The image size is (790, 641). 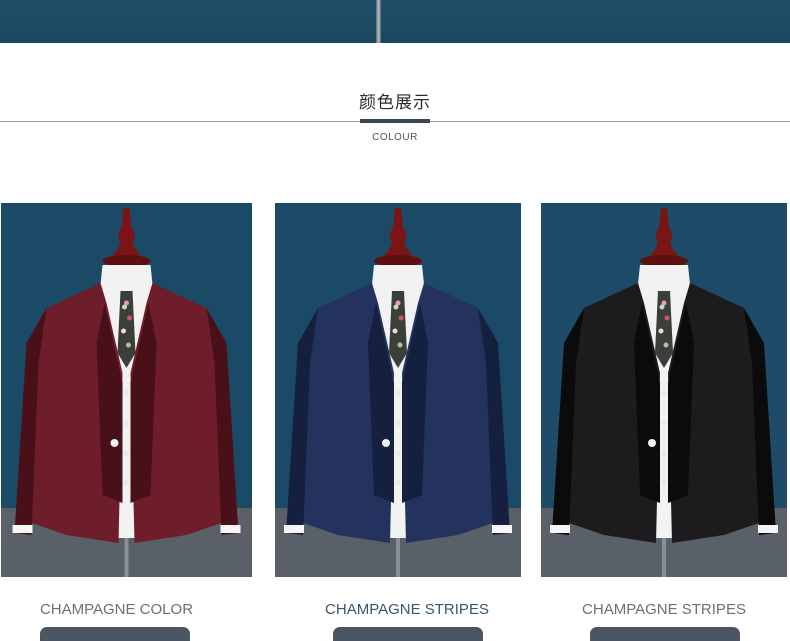 I want to click on section-title: 颜色展示, so click(x=395, y=103).